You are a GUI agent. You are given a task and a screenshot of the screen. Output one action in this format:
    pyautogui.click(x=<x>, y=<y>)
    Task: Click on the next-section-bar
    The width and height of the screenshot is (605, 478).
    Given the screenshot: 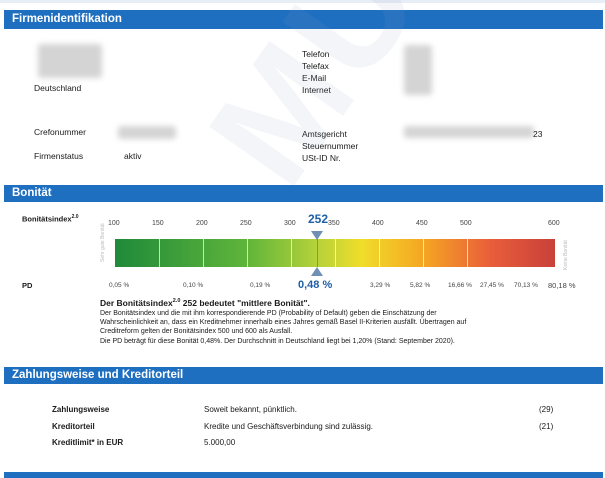 What is the action you would take?
    pyautogui.click(x=303, y=475)
    